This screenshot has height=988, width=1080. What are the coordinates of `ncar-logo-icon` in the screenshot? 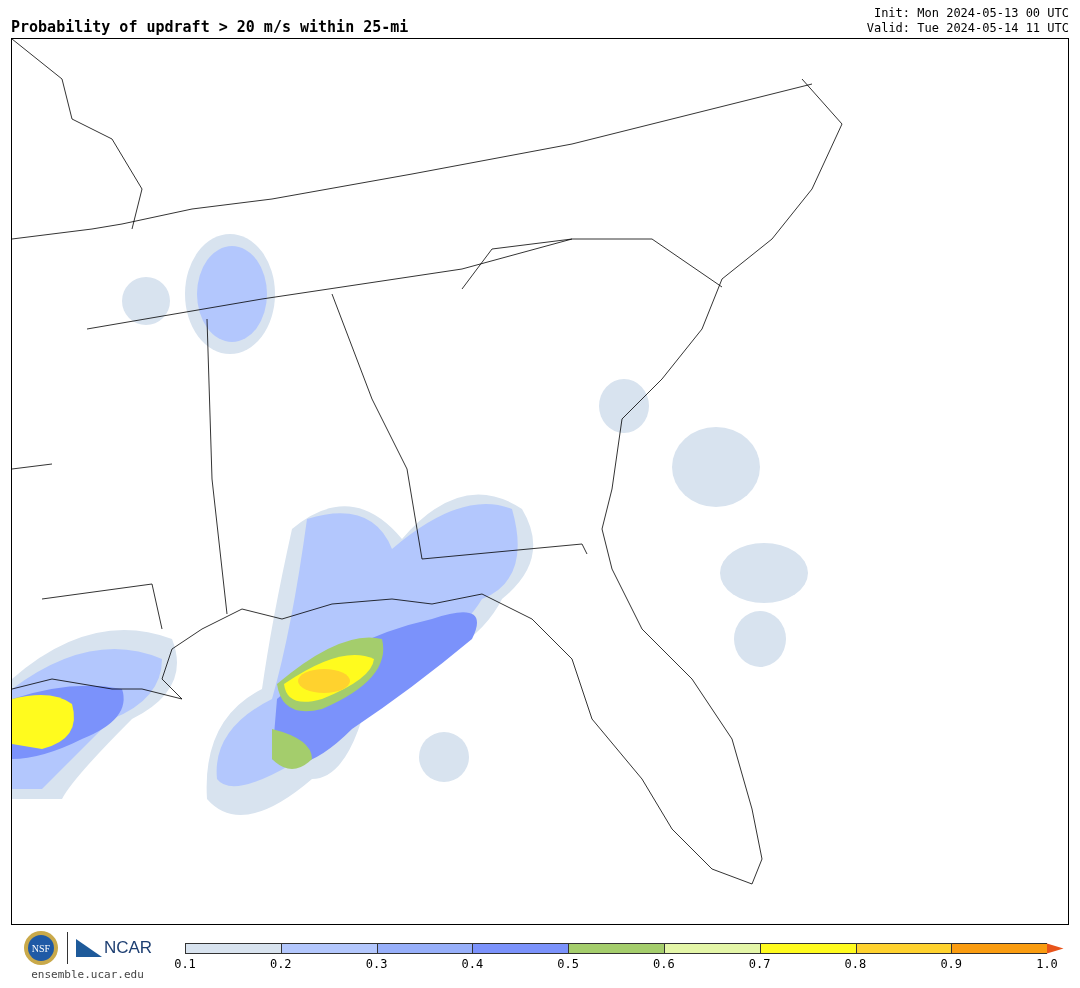 It's located at (88, 948).